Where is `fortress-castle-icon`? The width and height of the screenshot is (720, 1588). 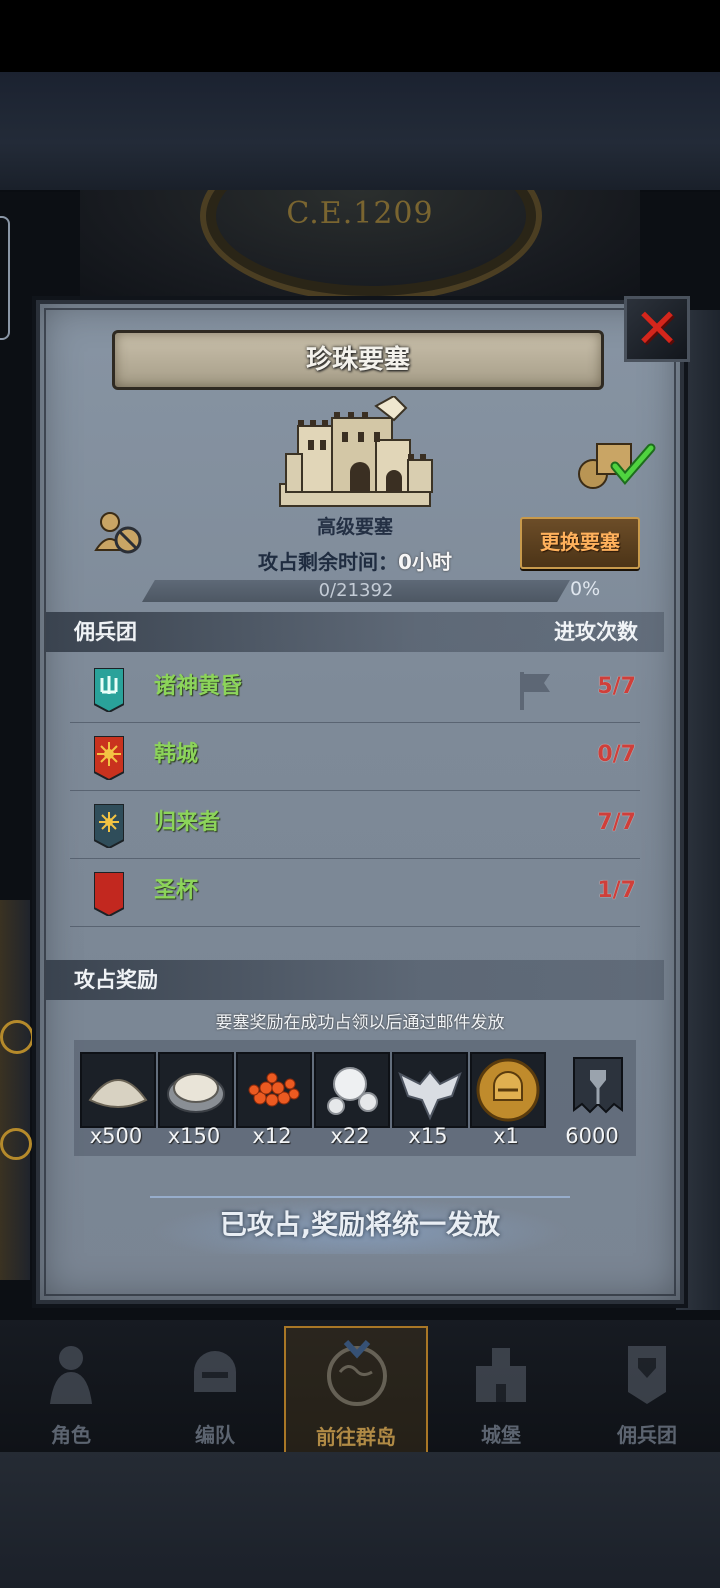 fortress-castle-icon is located at coordinates (356, 451).